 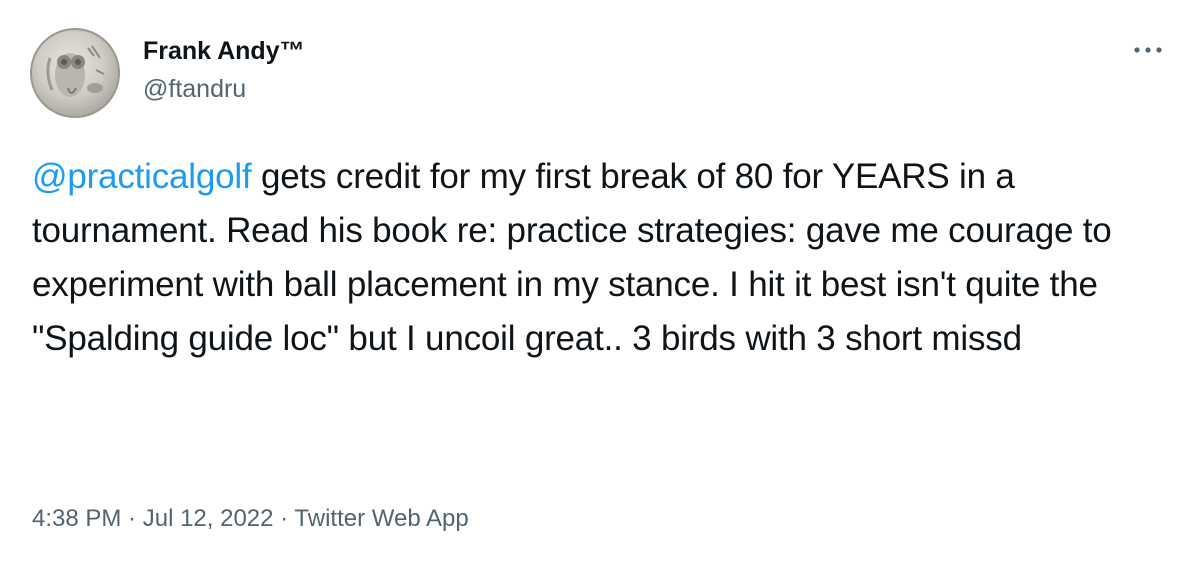 I want to click on tweet-source: Twitter Web App, so click(x=381, y=518).